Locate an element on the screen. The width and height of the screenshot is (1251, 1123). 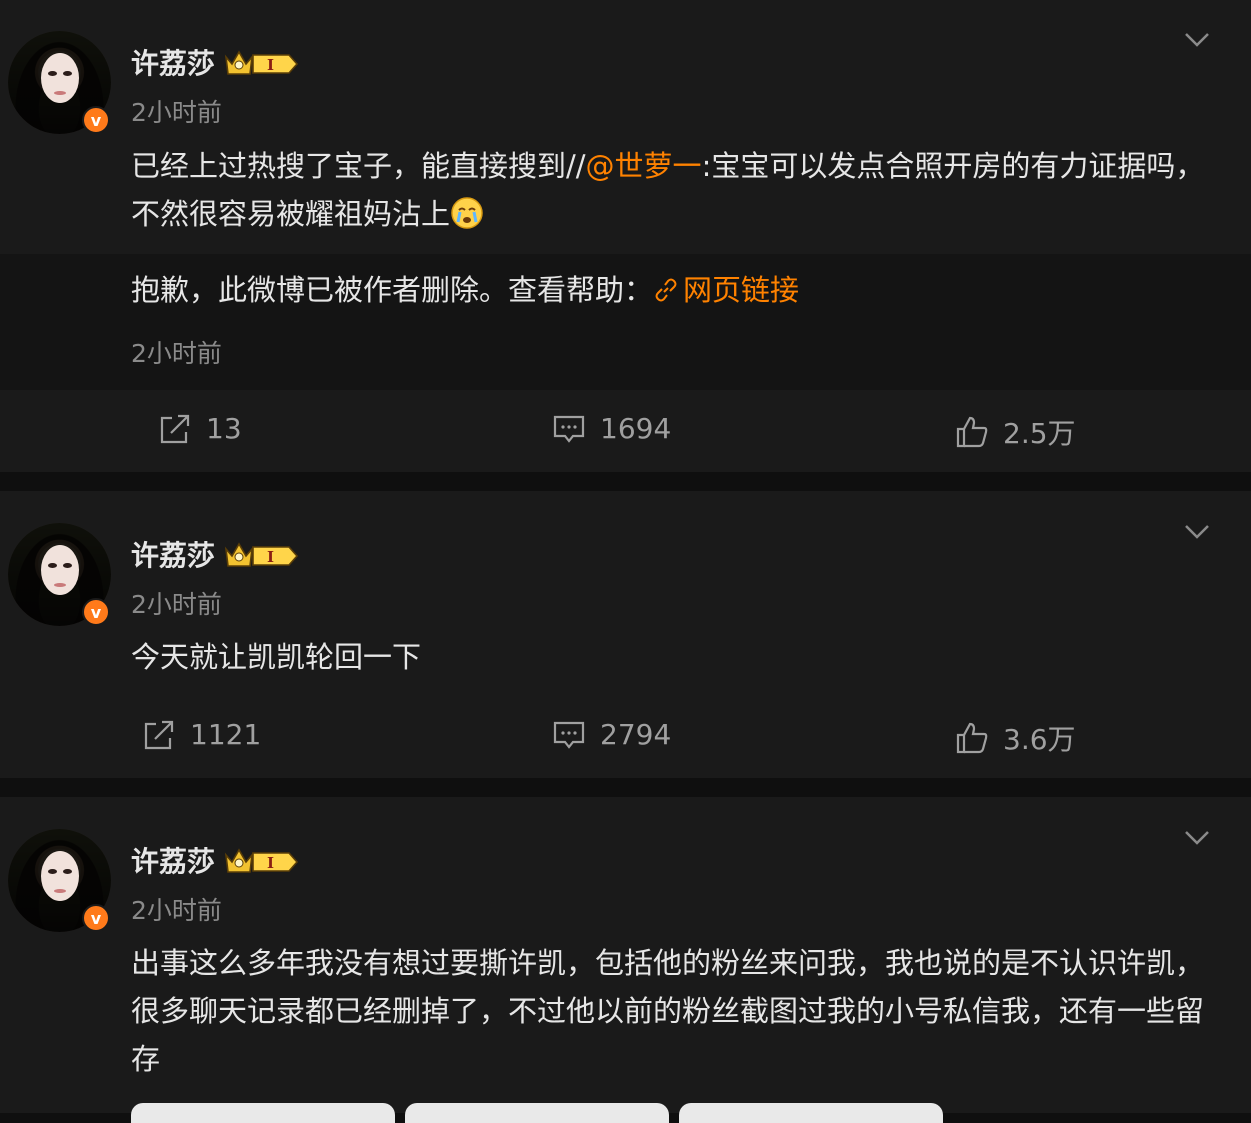
like-count: 2.5万 is located at coordinates (1039, 433).